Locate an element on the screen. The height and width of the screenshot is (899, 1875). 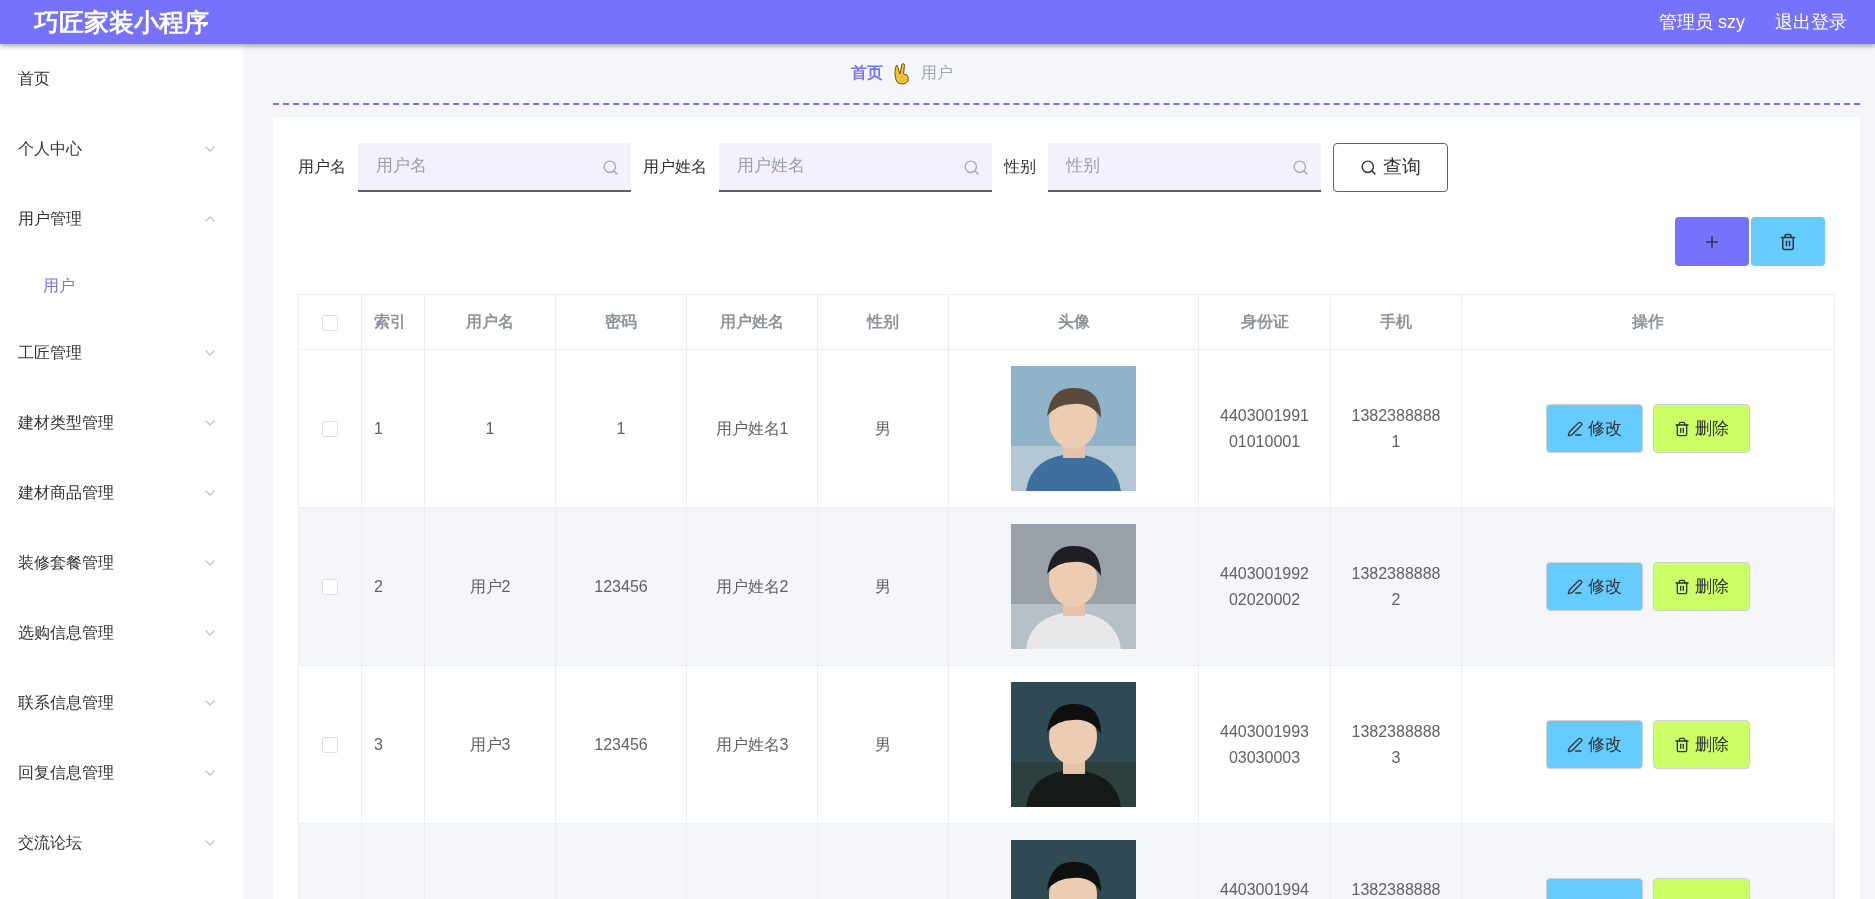
table-cell: 3 is located at coordinates (378, 744).